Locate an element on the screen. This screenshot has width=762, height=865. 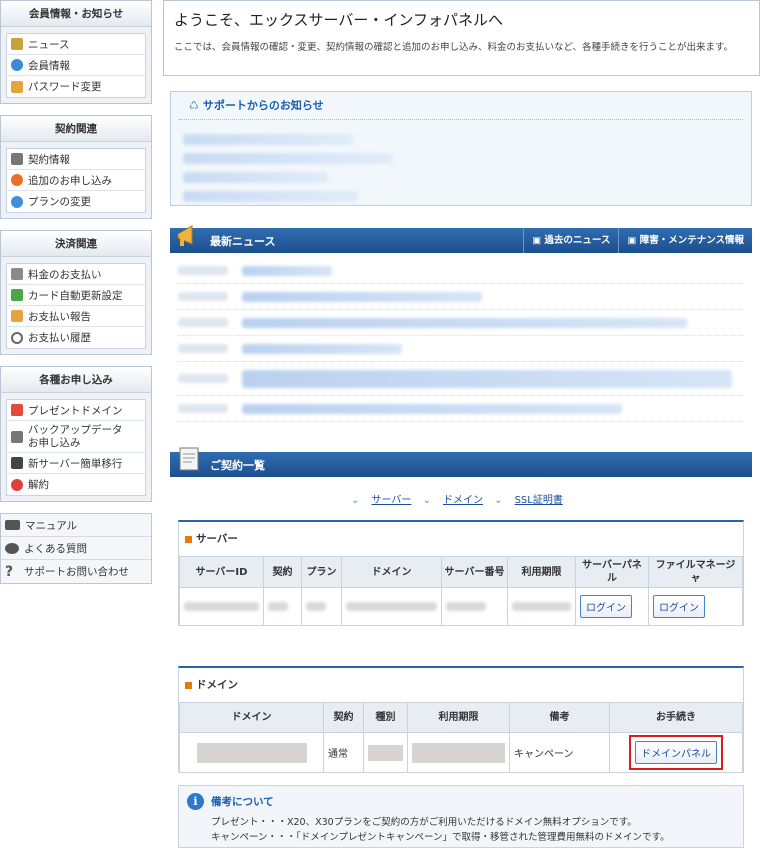
file-manager-login-button: ログイン is located at coordinates (679, 606).